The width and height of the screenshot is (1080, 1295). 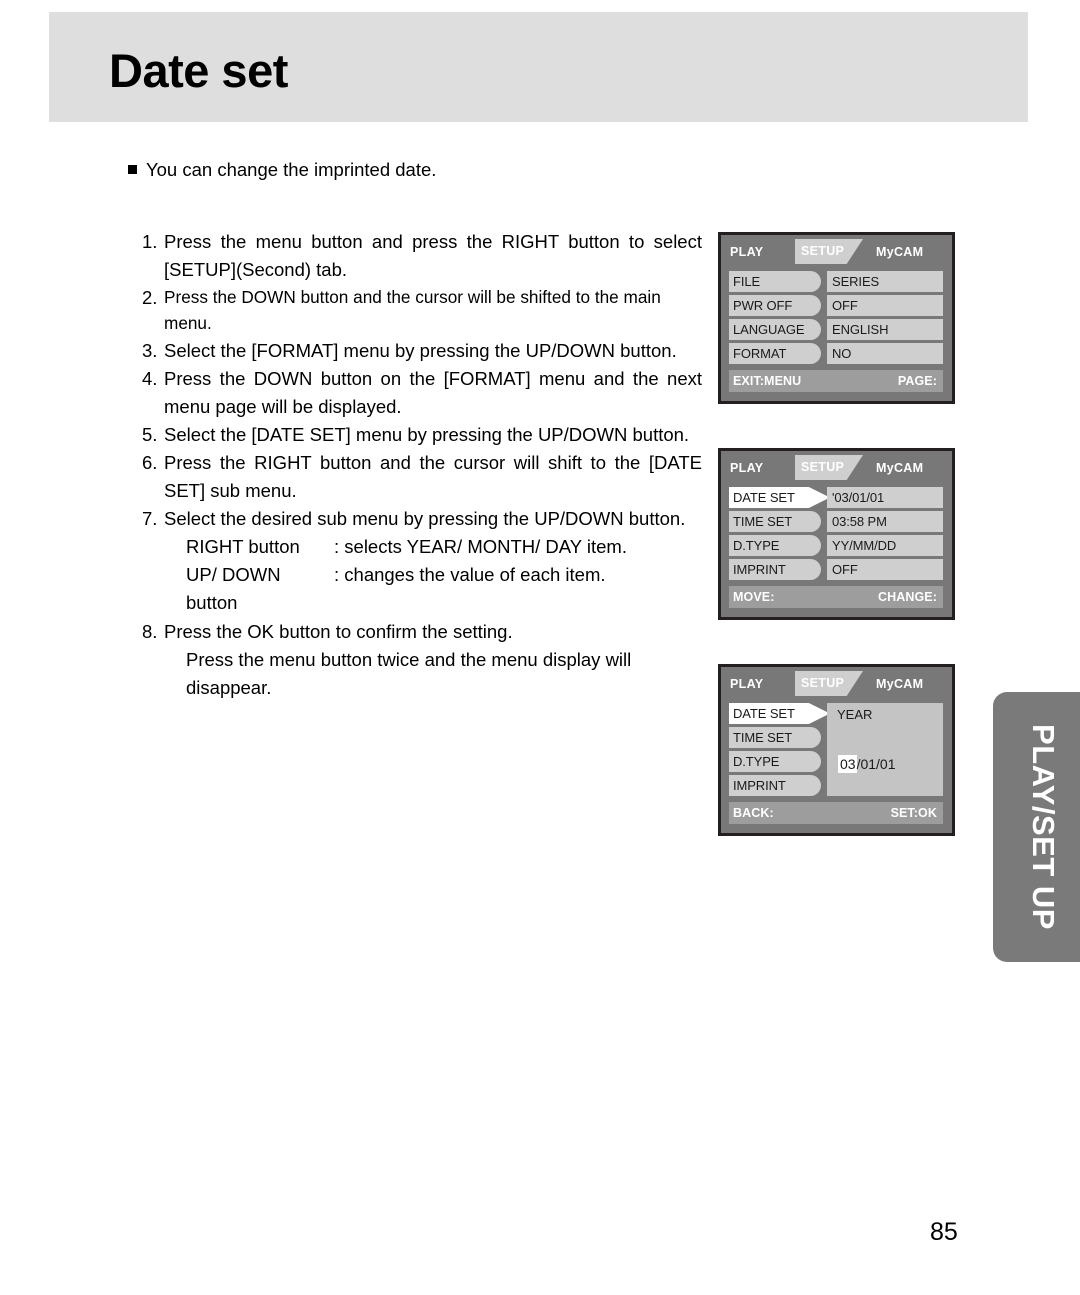 What do you see at coordinates (842, 353) in the screenshot?
I see `menu-row-value-text: NO` at bounding box center [842, 353].